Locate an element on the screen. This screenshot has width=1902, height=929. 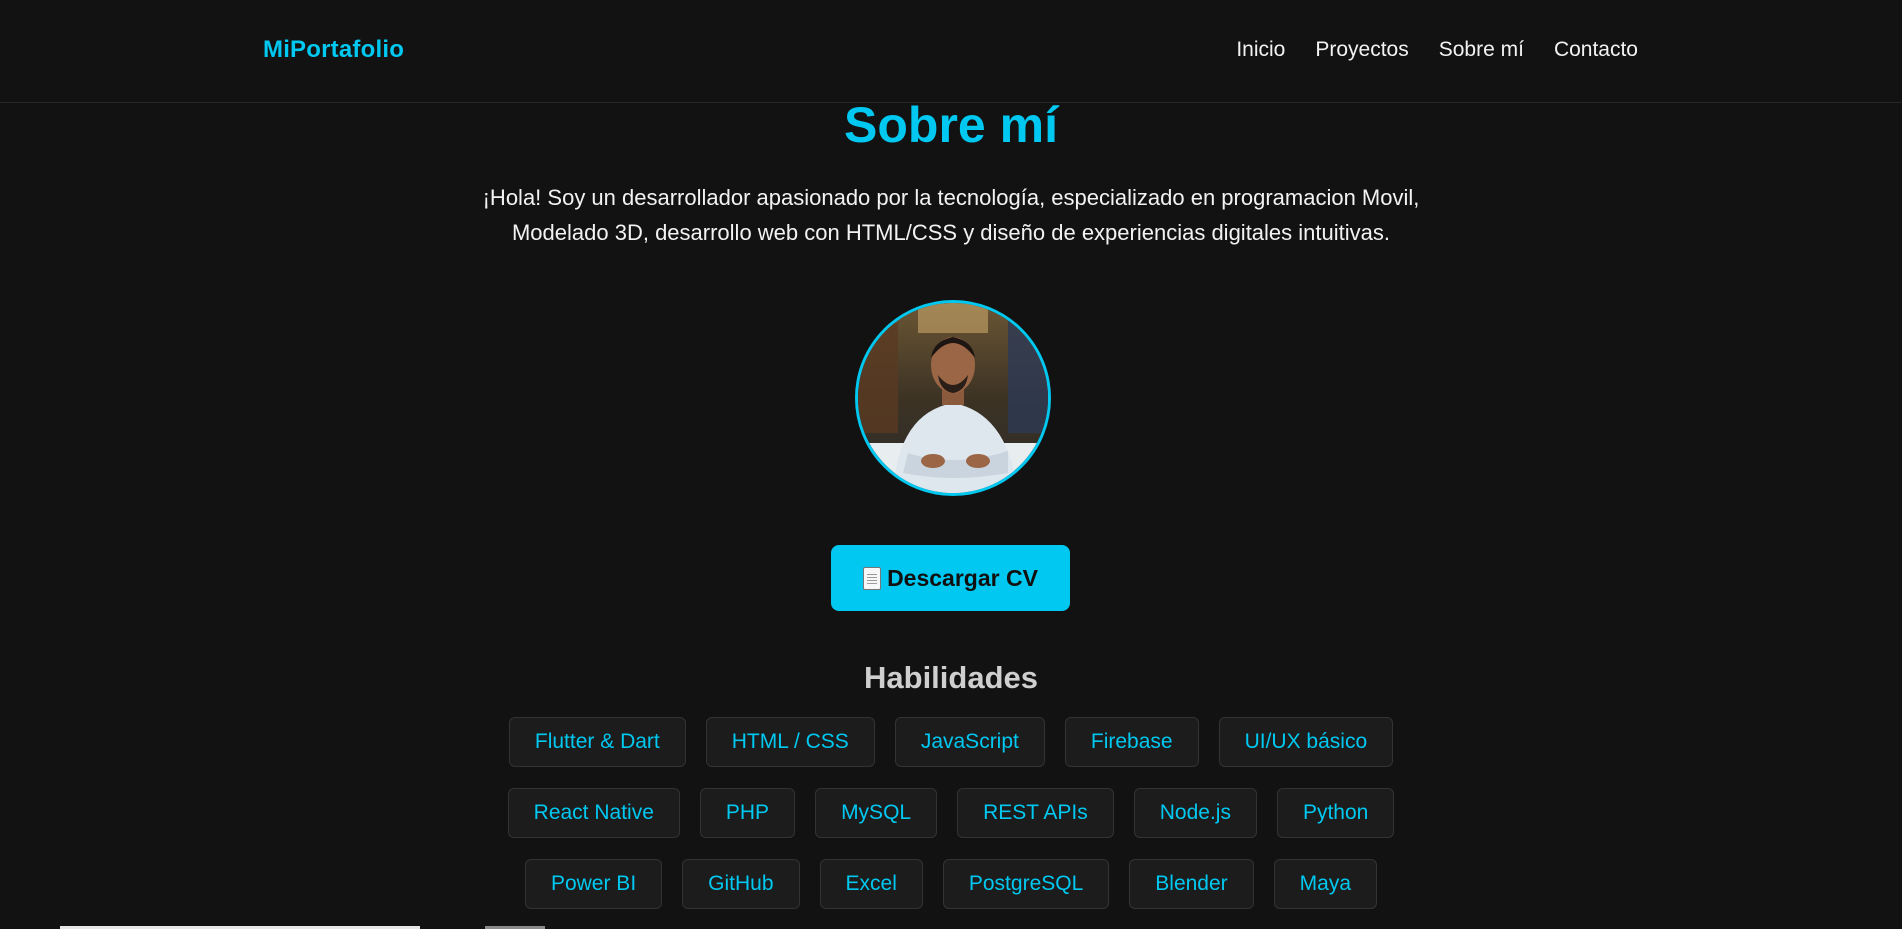
skill-tag: Flutter & Dart is located at coordinates (597, 742).